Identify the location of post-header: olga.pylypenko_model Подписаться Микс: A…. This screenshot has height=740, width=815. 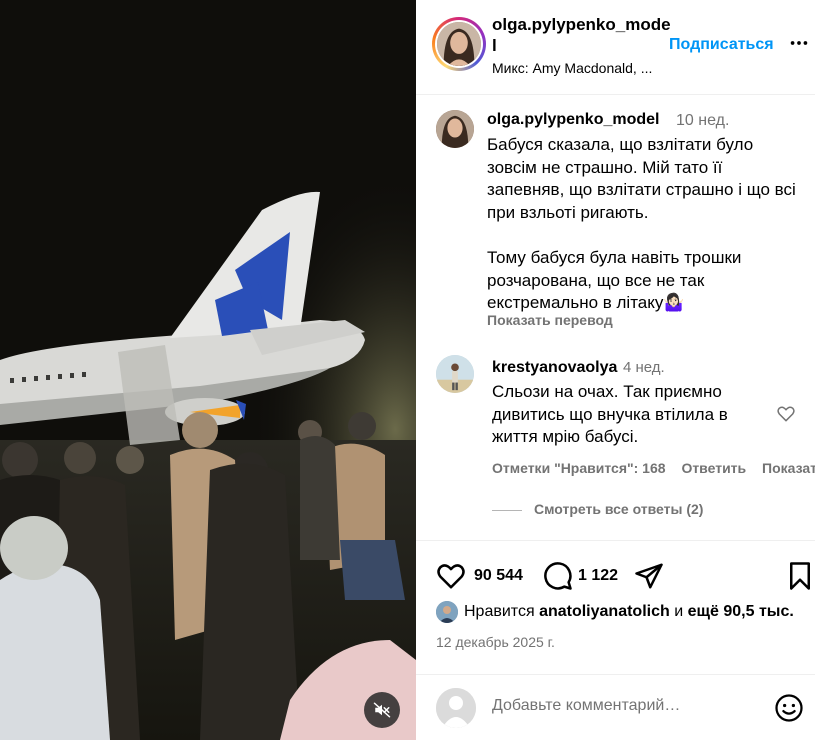
(615, 47).